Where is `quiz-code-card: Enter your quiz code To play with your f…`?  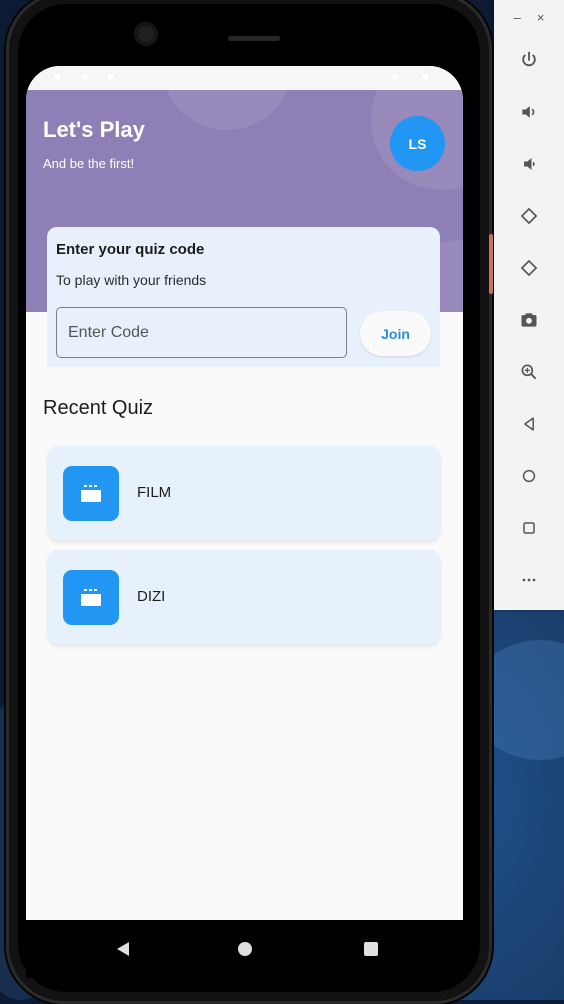
quiz-code-card: Enter your quiz code To play with your f… is located at coordinates (243, 297).